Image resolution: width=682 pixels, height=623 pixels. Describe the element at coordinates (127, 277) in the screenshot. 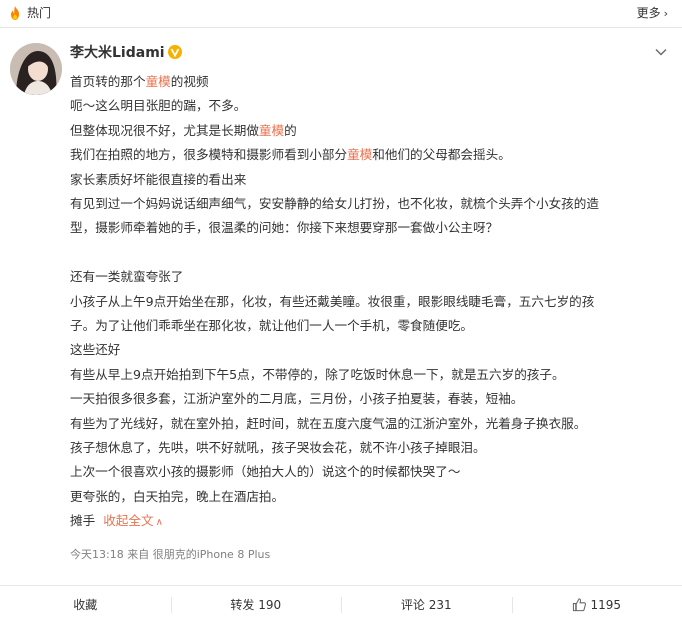

I see `post-text: 还有一类就蛮夸张了` at that location.